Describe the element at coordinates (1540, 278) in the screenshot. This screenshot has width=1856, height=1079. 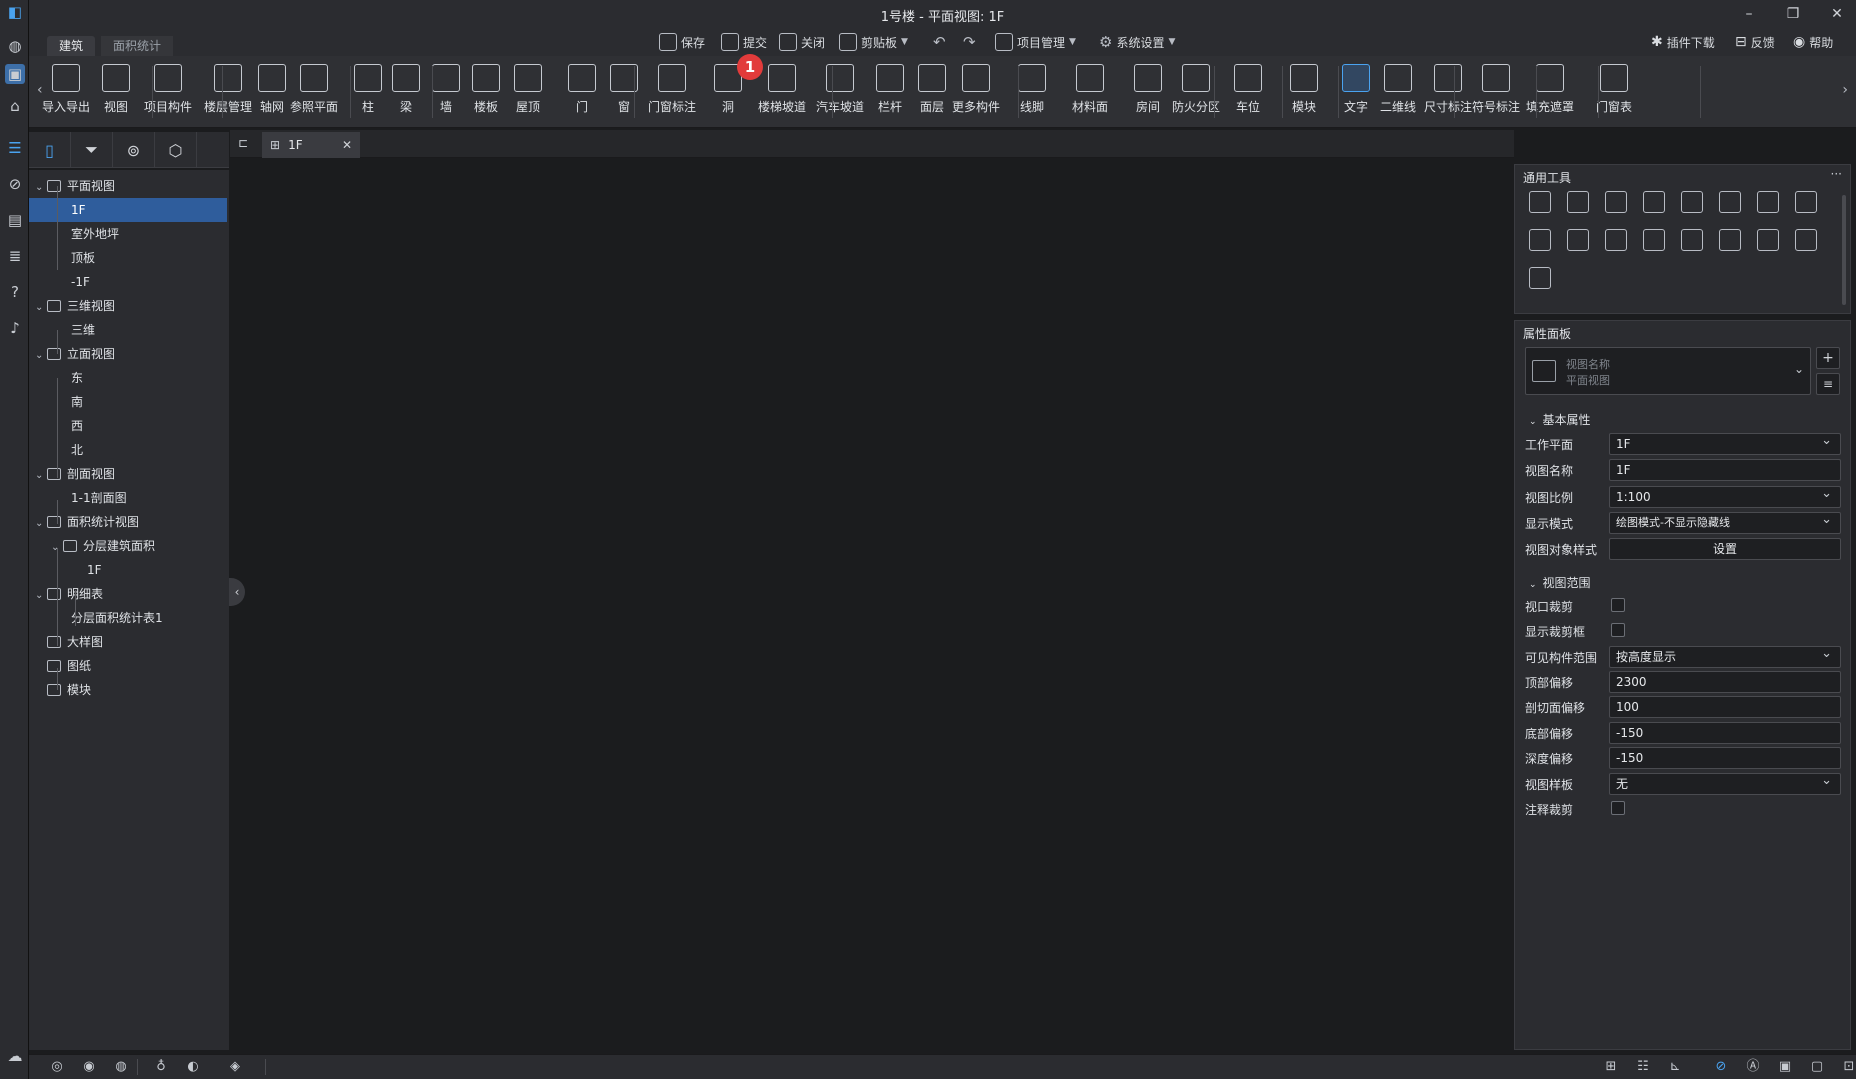
I see `ruler-icon` at that location.